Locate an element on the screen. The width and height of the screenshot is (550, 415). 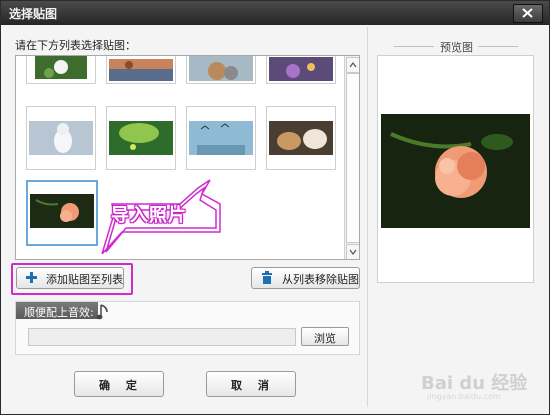
close-button is located at coordinates (528, 13).